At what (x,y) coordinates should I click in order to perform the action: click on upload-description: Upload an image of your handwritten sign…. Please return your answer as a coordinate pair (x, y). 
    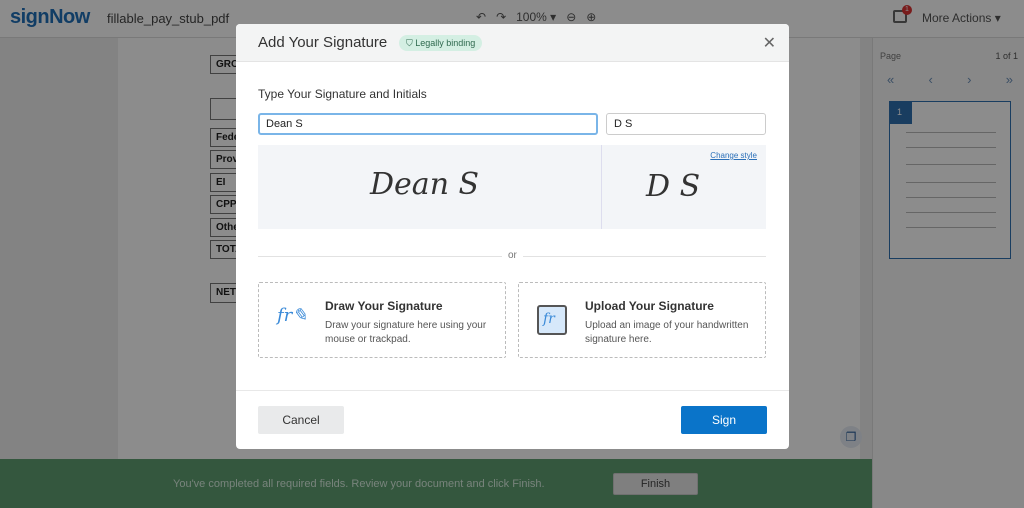
    Looking at the image, I should click on (667, 332).